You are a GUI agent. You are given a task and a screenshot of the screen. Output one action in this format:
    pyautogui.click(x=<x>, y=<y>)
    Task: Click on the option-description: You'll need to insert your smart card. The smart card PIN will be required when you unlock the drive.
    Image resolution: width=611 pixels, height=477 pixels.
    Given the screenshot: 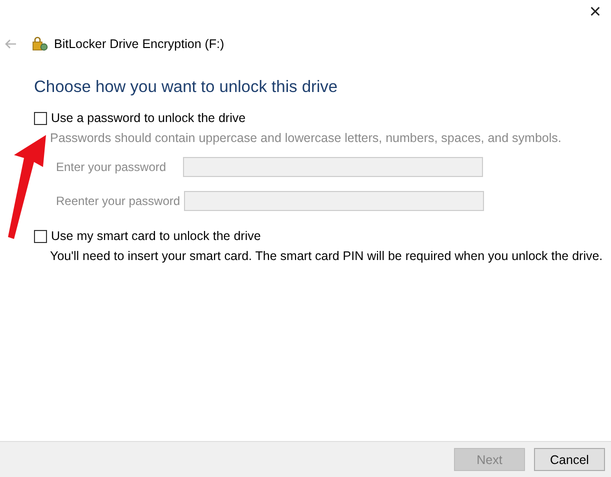 What is the action you would take?
    pyautogui.click(x=327, y=256)
    